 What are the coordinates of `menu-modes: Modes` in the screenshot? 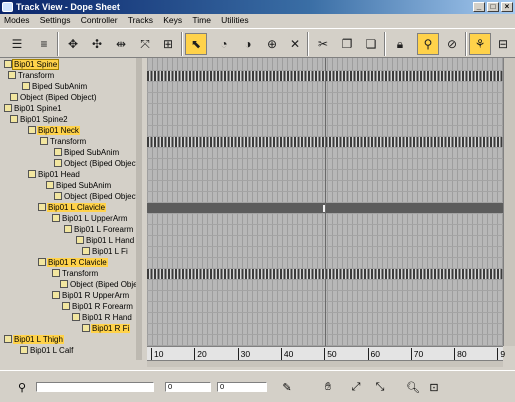 It's located at (17, 20).